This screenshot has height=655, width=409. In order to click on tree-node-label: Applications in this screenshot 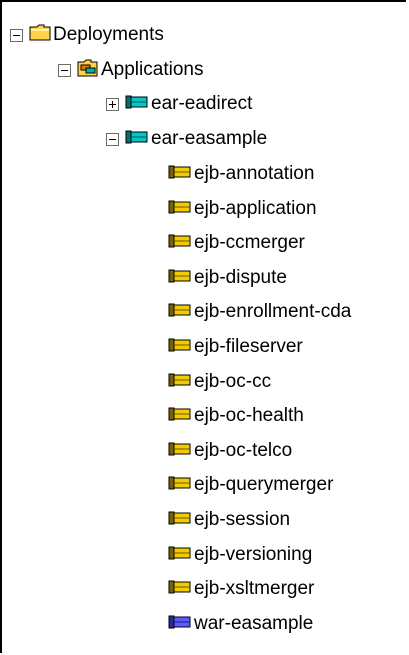, I will do `click(152, 69)`.